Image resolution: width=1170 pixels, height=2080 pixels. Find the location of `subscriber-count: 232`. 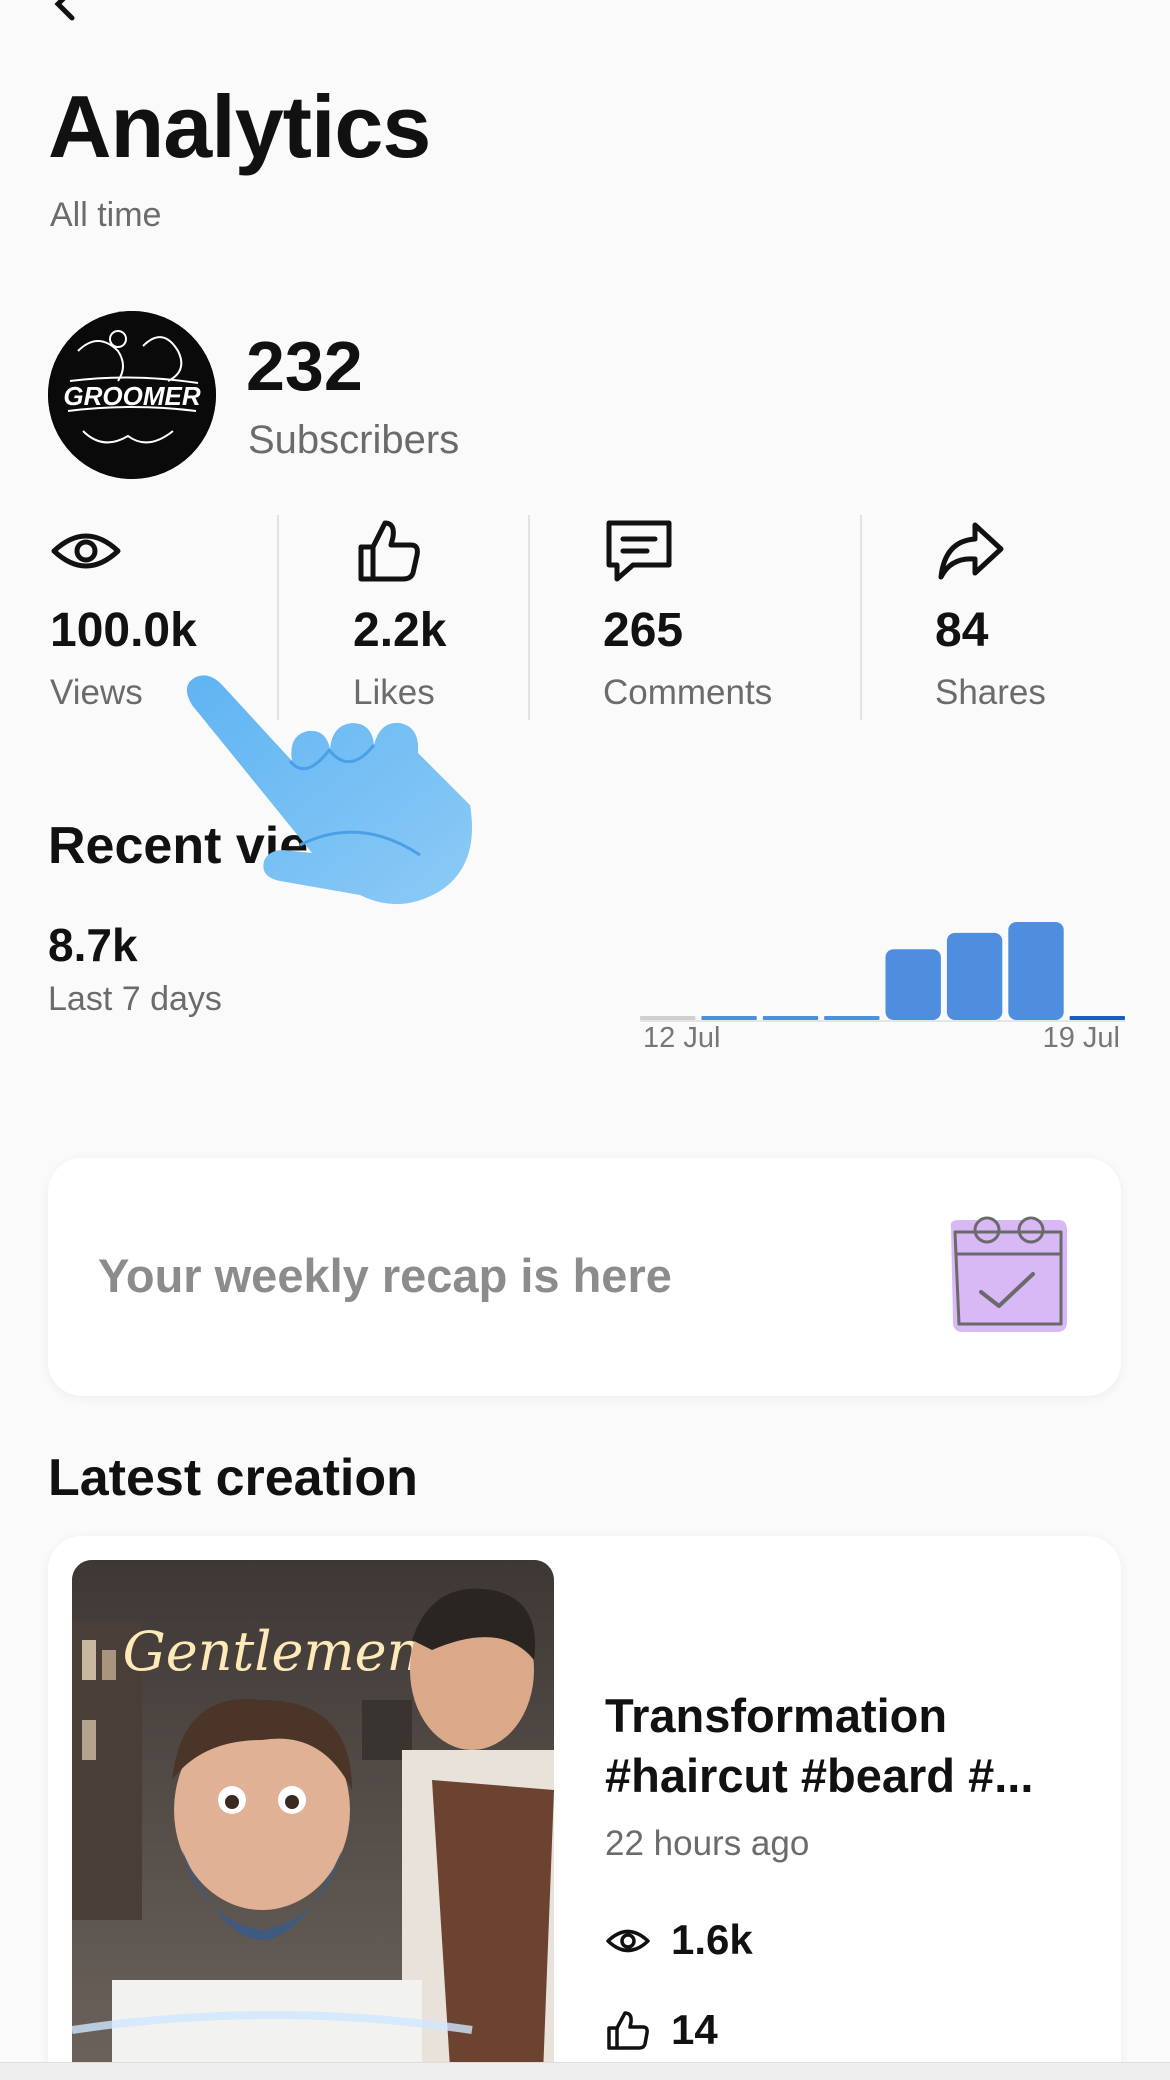

subscriber-count: 232 is located at coordinates (304, 366).